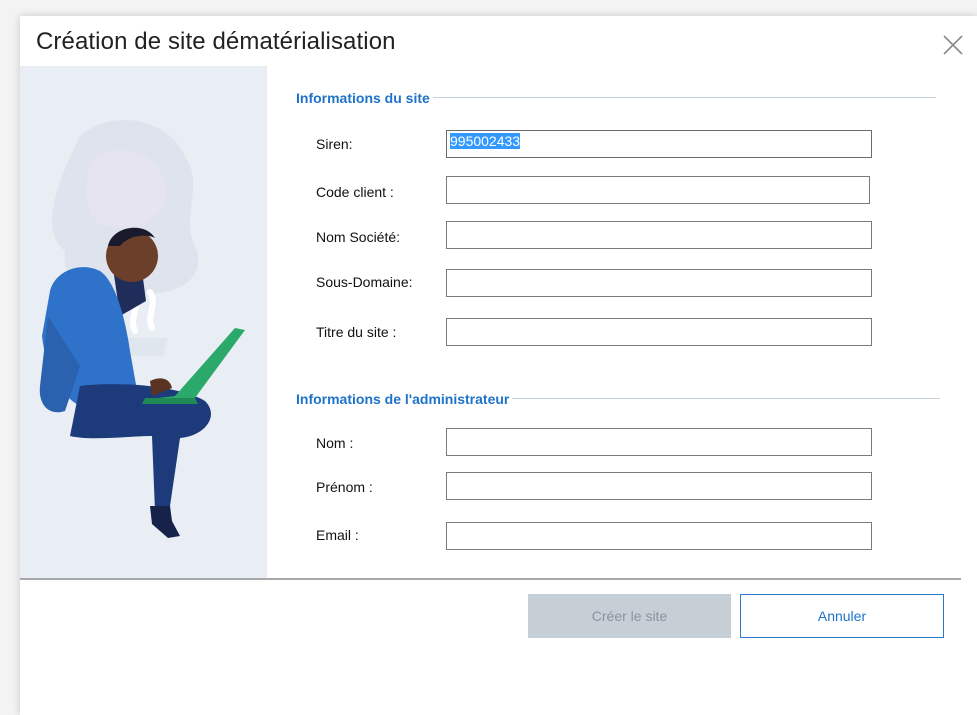 The image size is (977, 715). Describe the element at coordinates (334, 144) in the screenshot. I see `siren-label: Siren:` at that location.